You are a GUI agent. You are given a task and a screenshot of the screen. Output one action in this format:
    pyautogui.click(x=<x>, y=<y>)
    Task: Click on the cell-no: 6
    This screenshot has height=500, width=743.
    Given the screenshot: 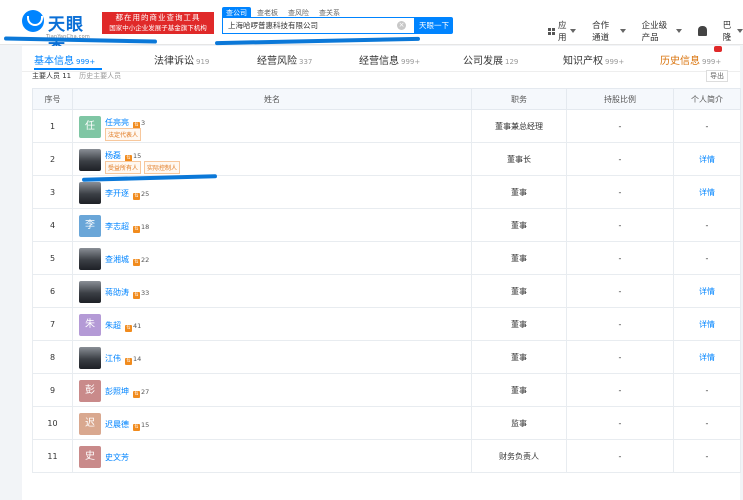 What is the action you would take?
    pyautogui.click(x=52, y=291)
    